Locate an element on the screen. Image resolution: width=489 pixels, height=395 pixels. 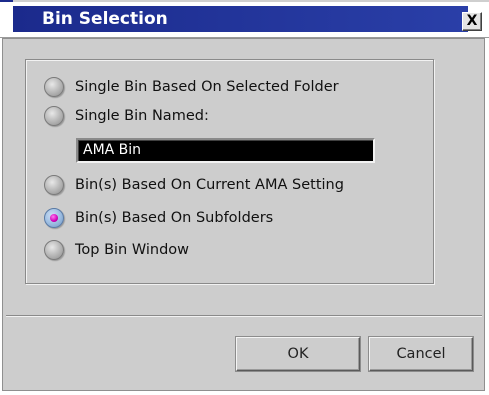
close-button: X is located at coordinates (472, 21).